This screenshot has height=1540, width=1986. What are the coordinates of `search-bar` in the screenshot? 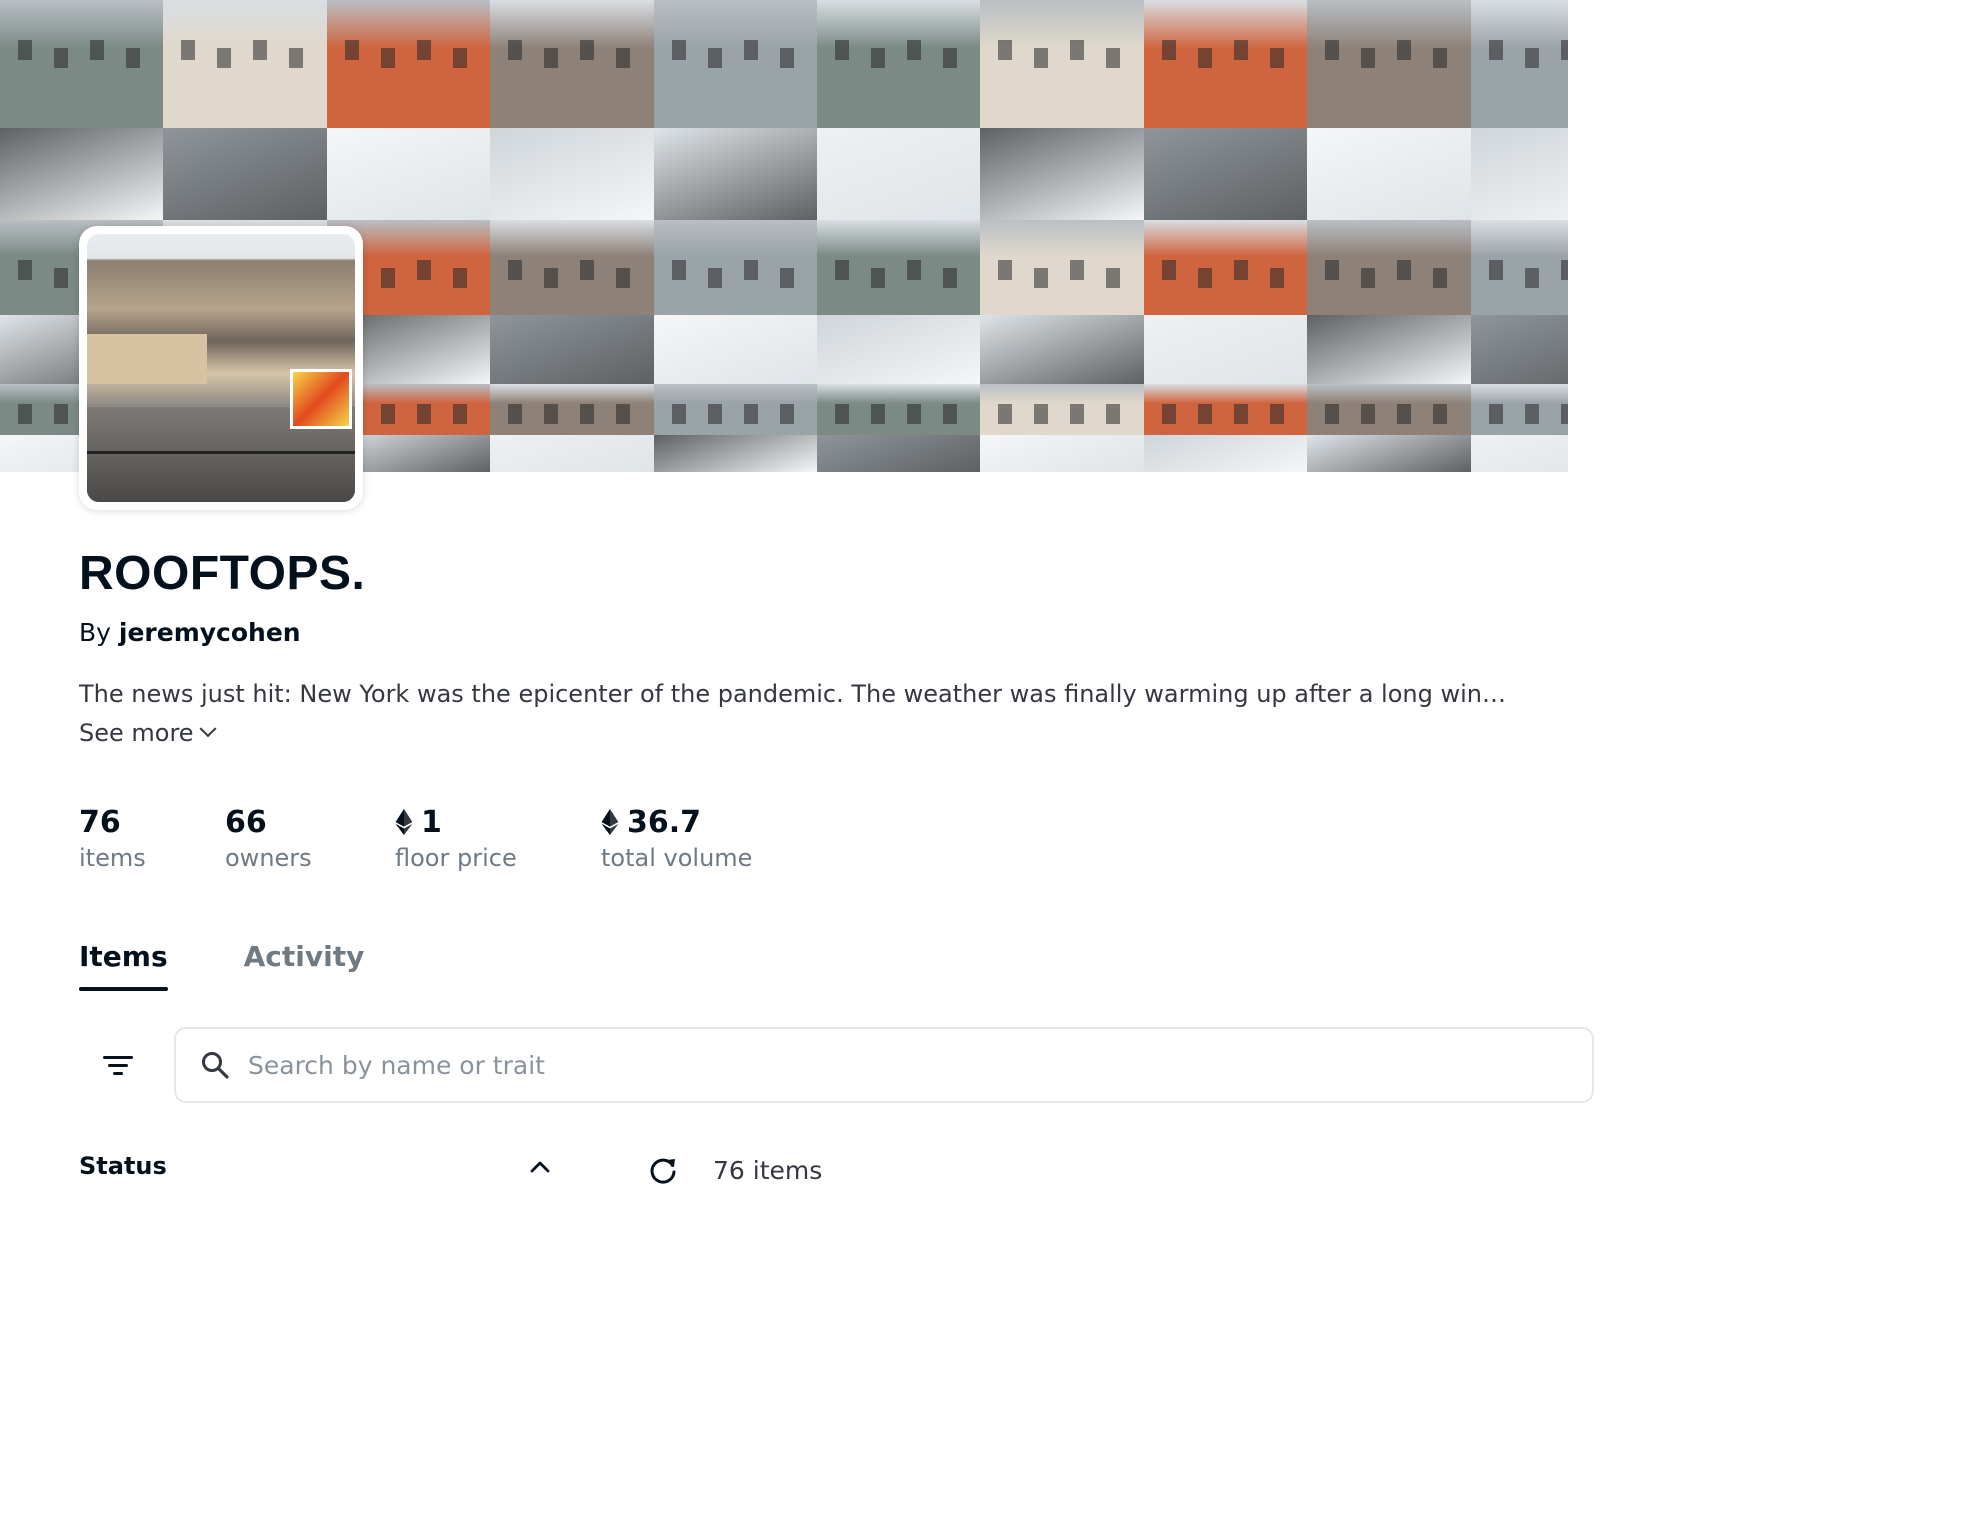 It's located at (884, 1065).